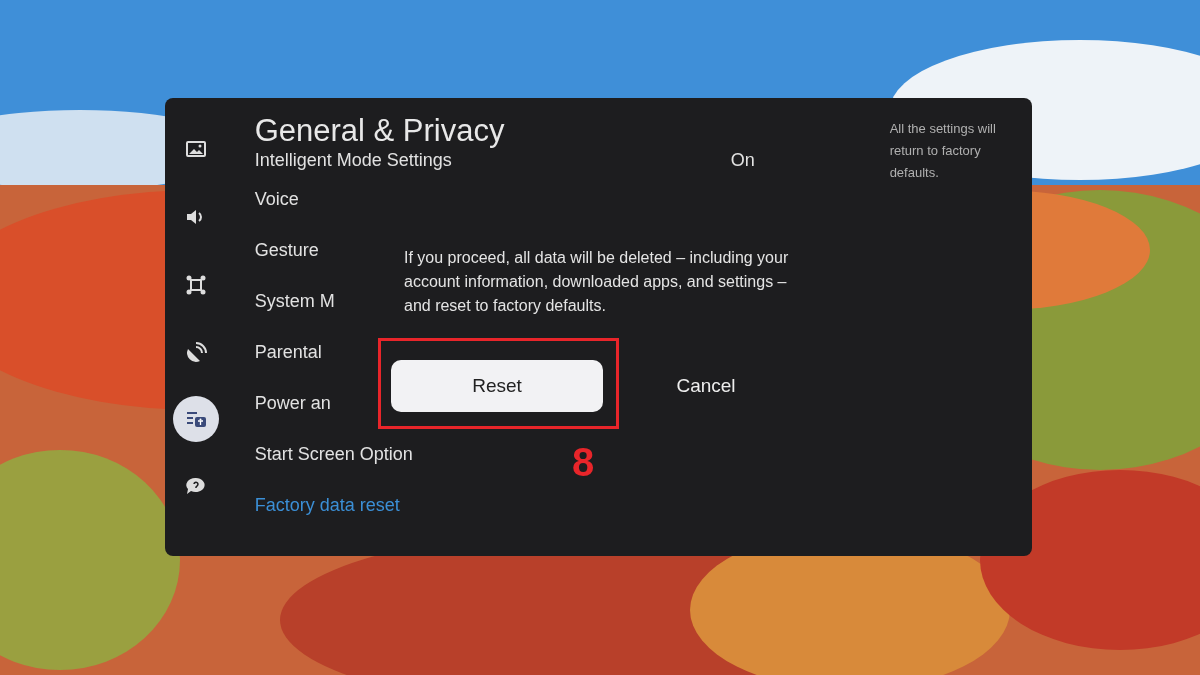 This screenshot has width=1200, height=675. Describe the element at coordinates (196, 353) in the screenshot. I see `satellite-dish-icon` at that location.